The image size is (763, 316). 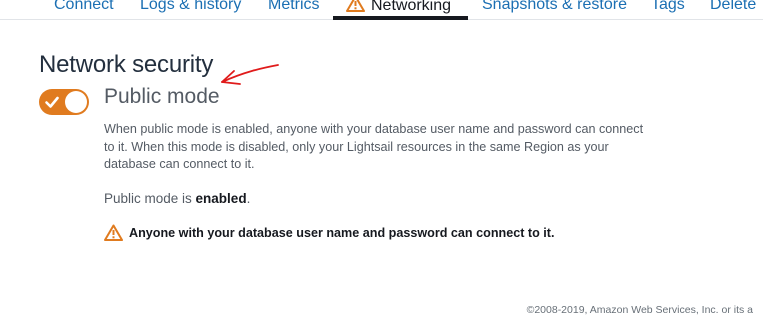 What do you see at coordinates (248, 198) in the screenshot?
I see `status-suffix: .` at bounding box center [248, 198].